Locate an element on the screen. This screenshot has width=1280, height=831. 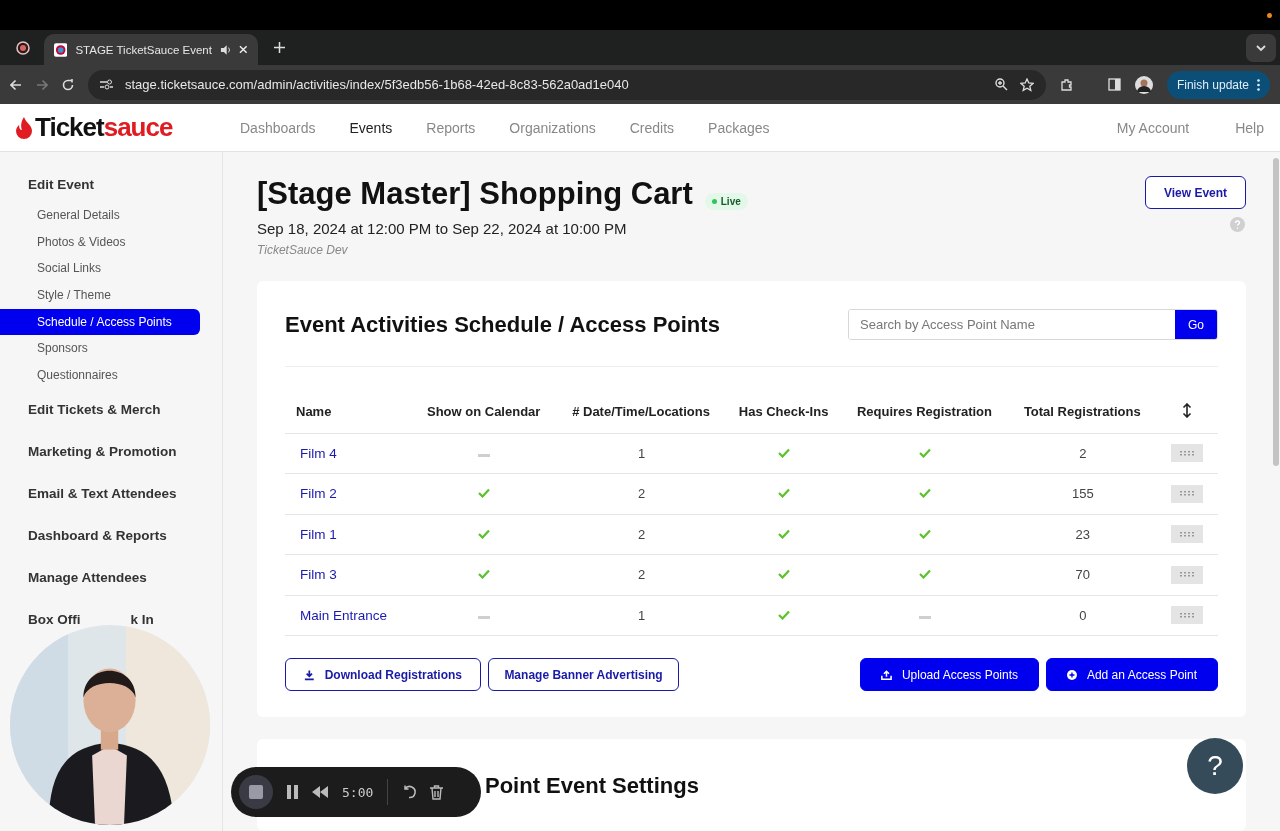
event-dates: Sep 18, 2024 at 12:00 PM to Sep 22, 2024 at 10:00 PM is located at coordinates (442, 228).